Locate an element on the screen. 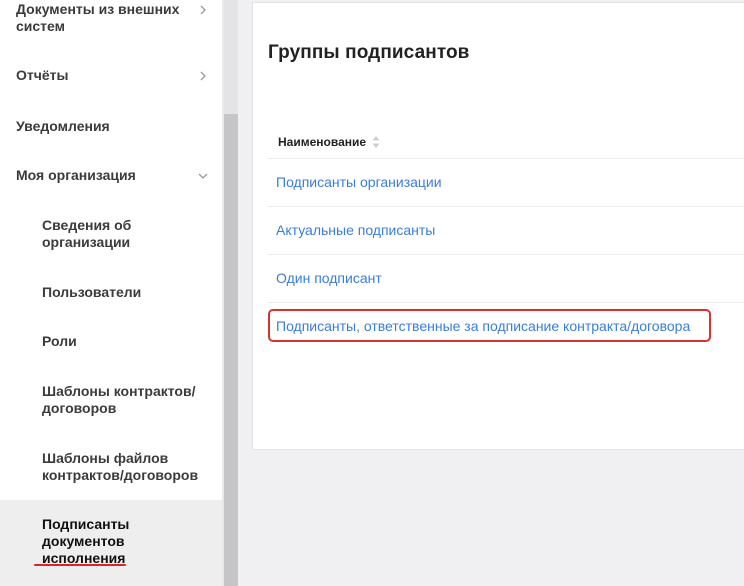  sidebar-subitem-label: Подписанты документов исполнения is located at coordinates (86, 541).